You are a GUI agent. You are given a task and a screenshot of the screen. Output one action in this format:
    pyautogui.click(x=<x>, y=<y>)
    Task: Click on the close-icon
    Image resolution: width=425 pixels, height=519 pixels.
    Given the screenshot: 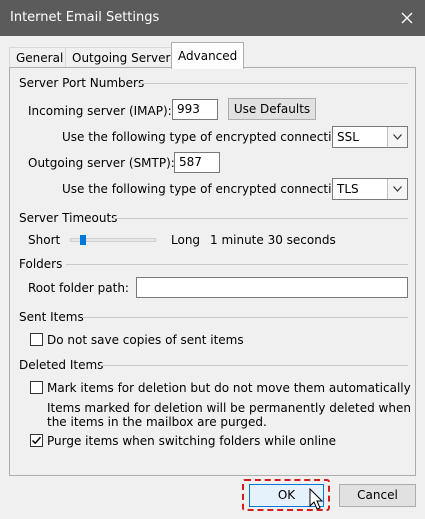 What is the action you would take?
    pyautogui.click(x=407, y=18)
    